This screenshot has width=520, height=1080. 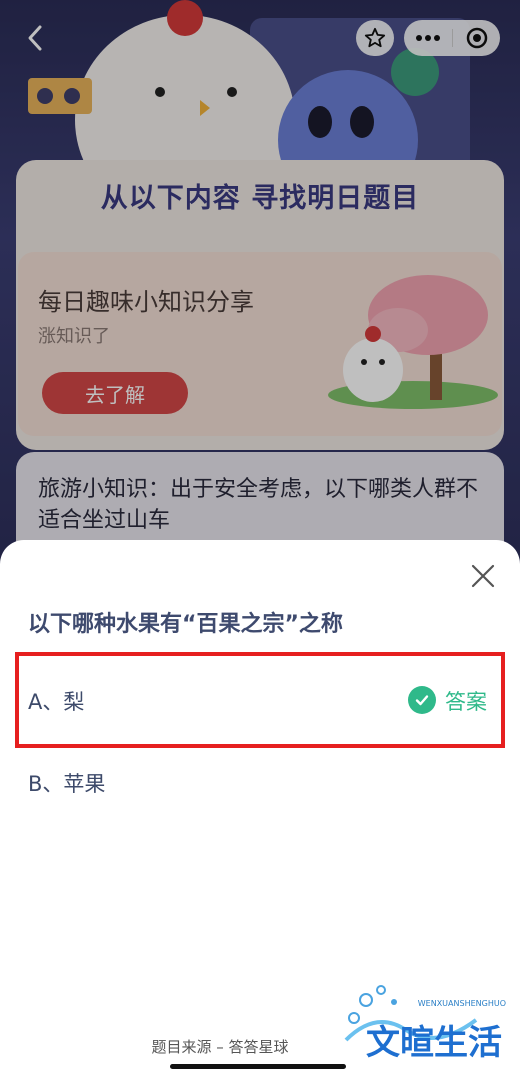 I want to click on option-b-label: B、苹果, so click(x=66, y=783).